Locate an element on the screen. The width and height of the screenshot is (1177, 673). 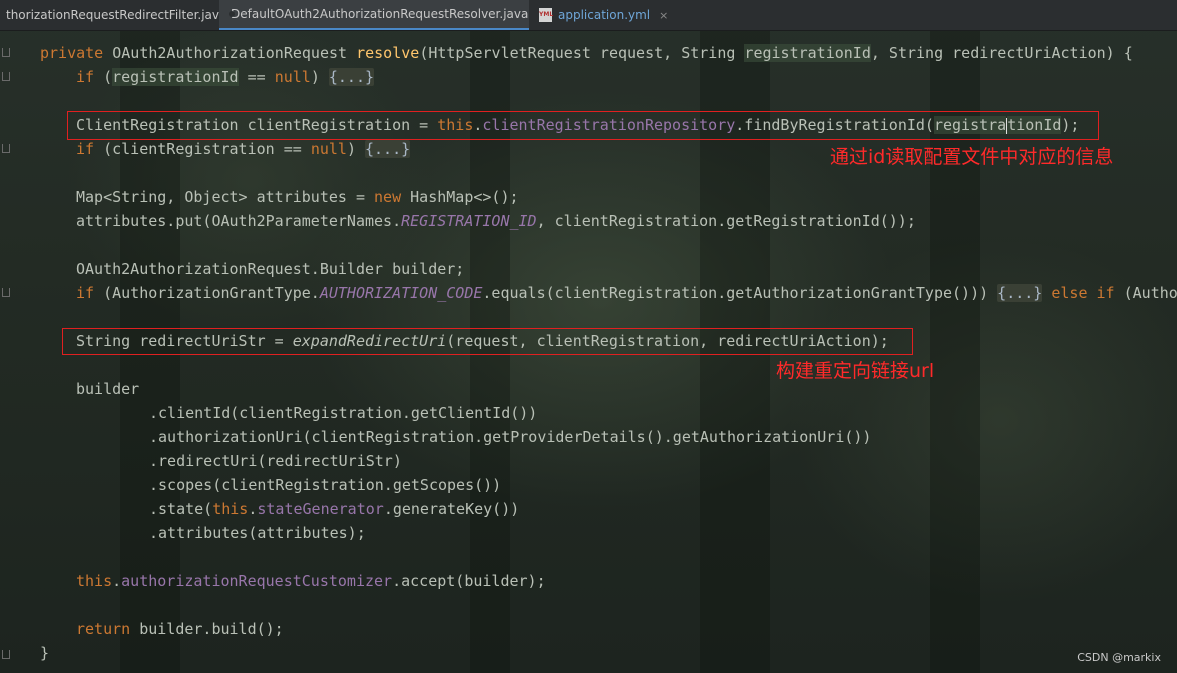
close-icon: × is located at coordinates (663, 15).